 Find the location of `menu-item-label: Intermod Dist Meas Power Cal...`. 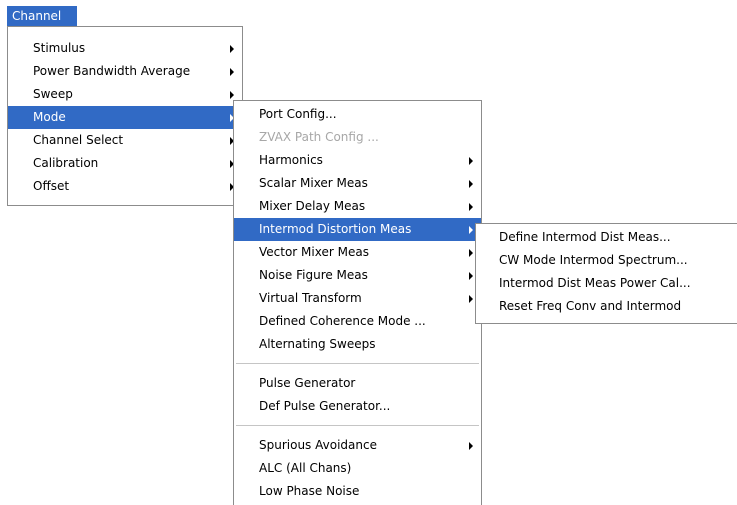

menu-item-label: Intermod Dist Meas Power Cal... is located at coordinates (595, 283).